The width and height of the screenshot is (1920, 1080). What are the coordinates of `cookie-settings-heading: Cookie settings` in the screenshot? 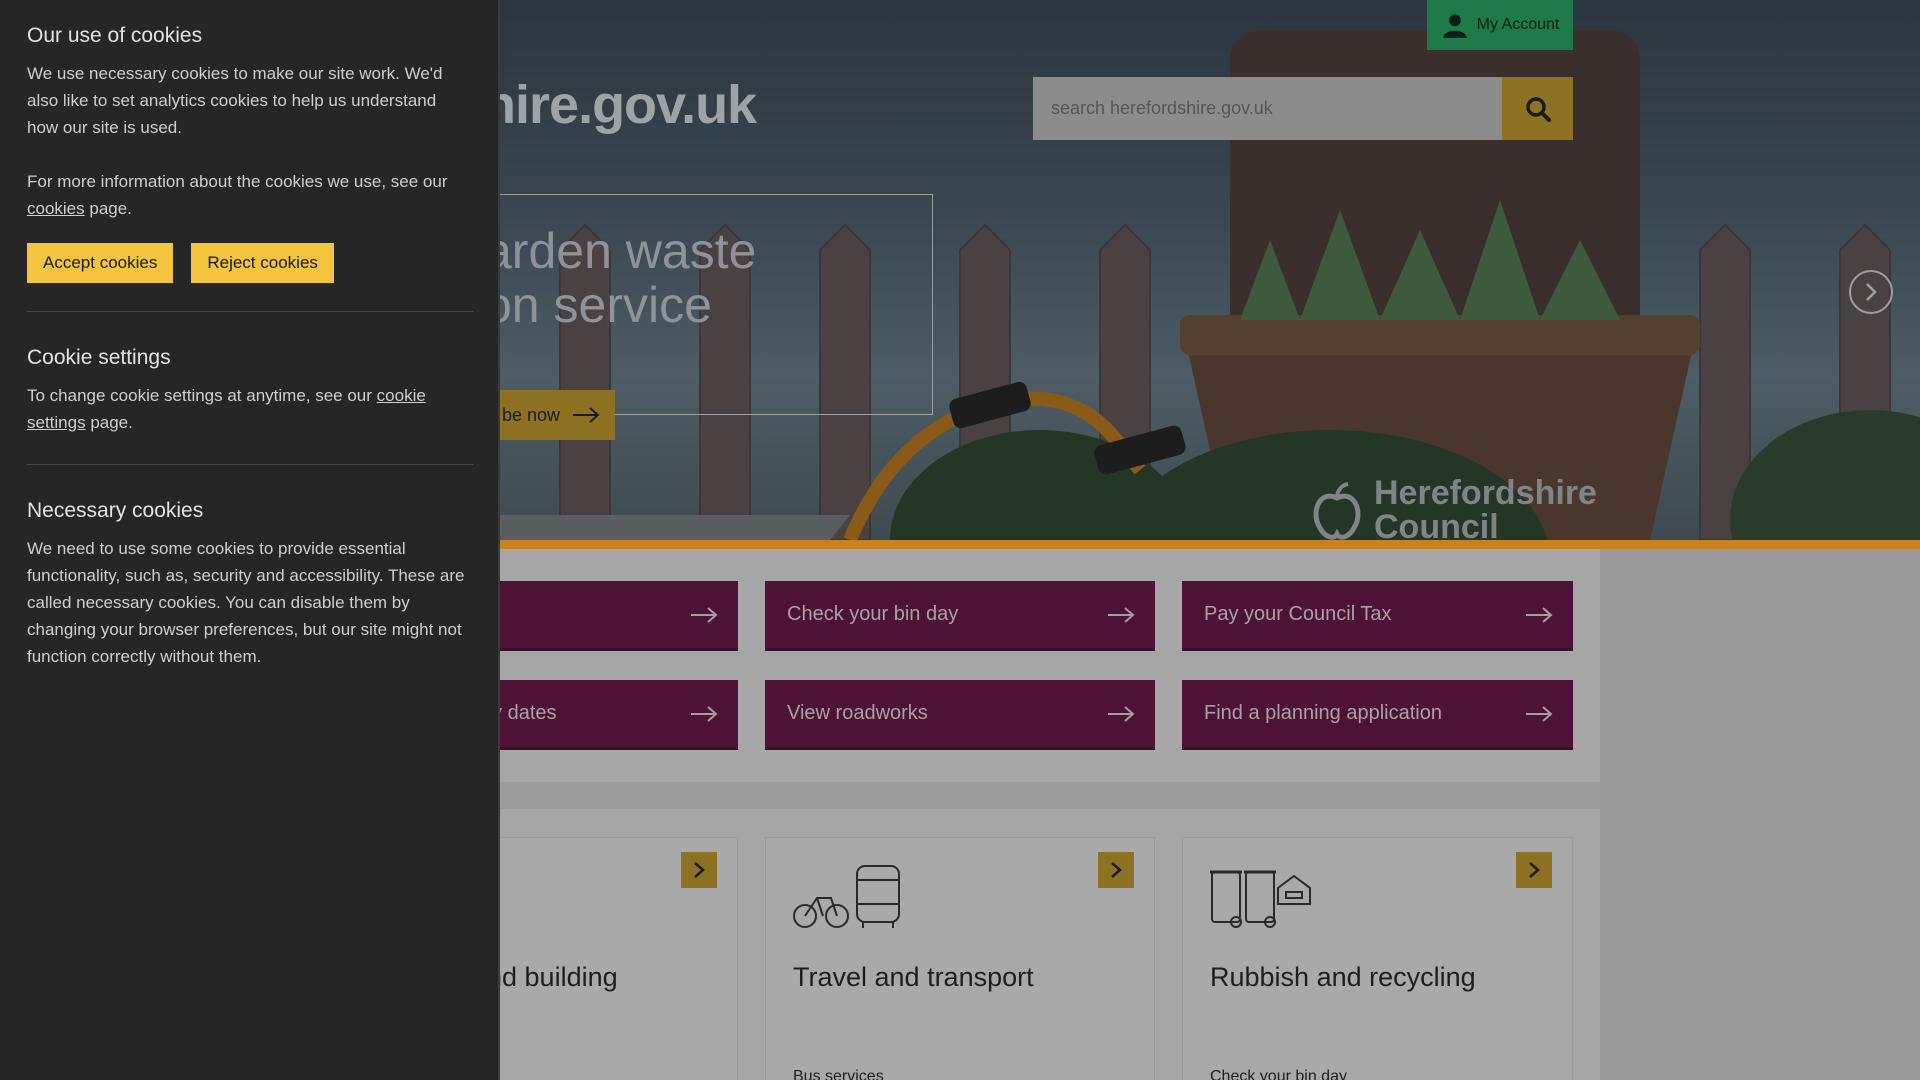 It's located at (99, 357).